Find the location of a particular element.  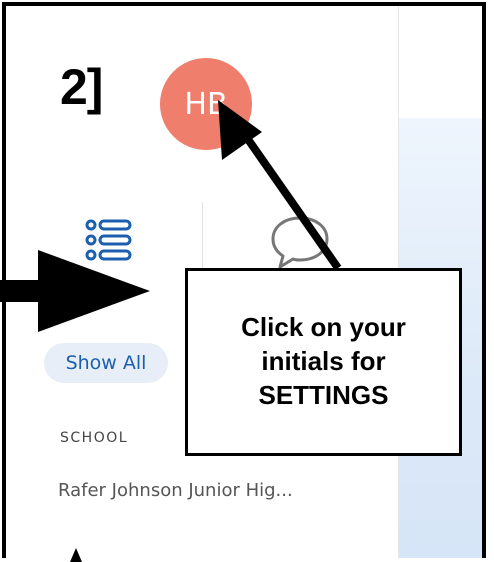

left-arrow is located at coordinates (75, 291).